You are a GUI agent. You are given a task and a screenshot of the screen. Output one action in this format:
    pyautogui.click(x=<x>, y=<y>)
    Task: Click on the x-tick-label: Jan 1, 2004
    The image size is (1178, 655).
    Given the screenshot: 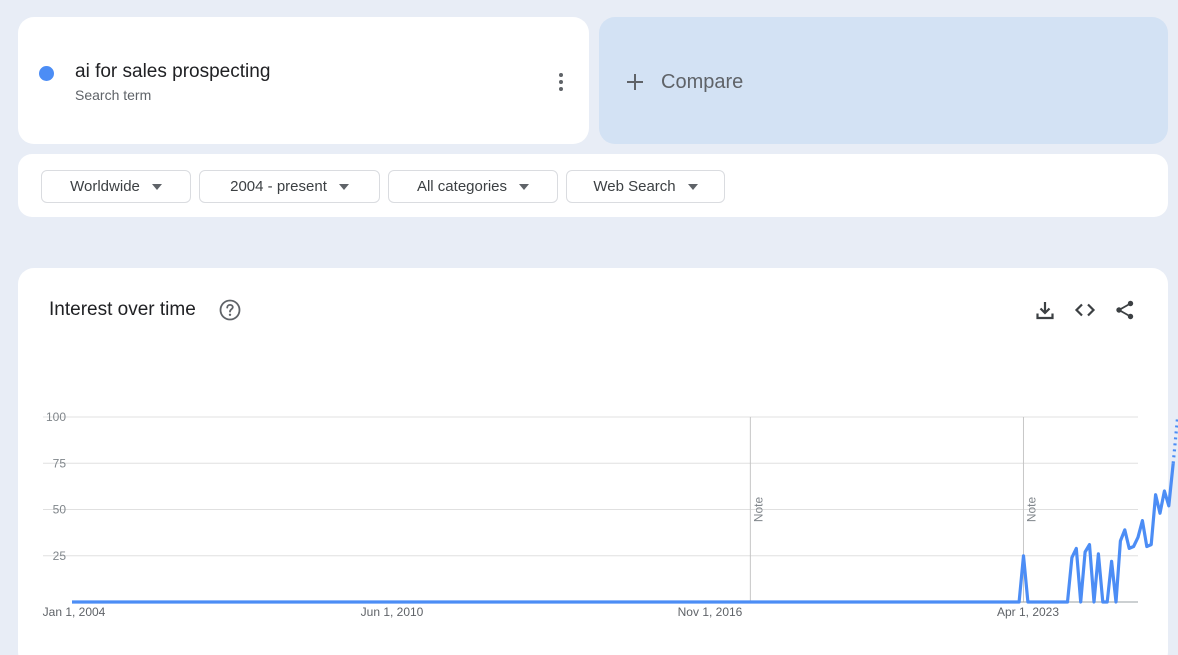 What is the action you would take?
    pyautogui.click(x=74, y=612)
    